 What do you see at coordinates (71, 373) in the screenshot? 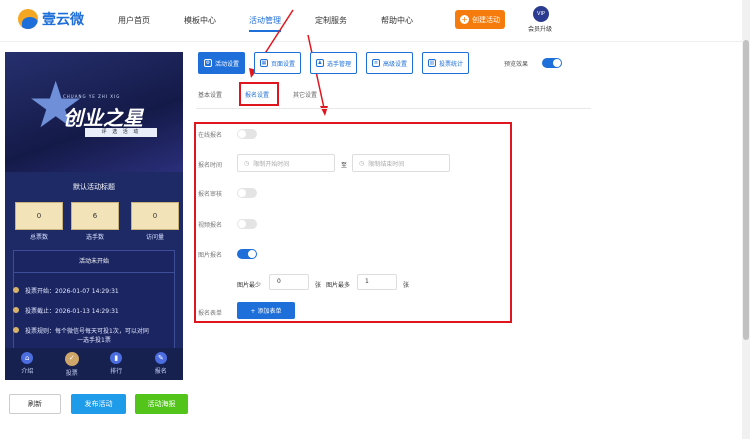
I see `tab-vote-label: 投票` at bounding box center [71, 373].